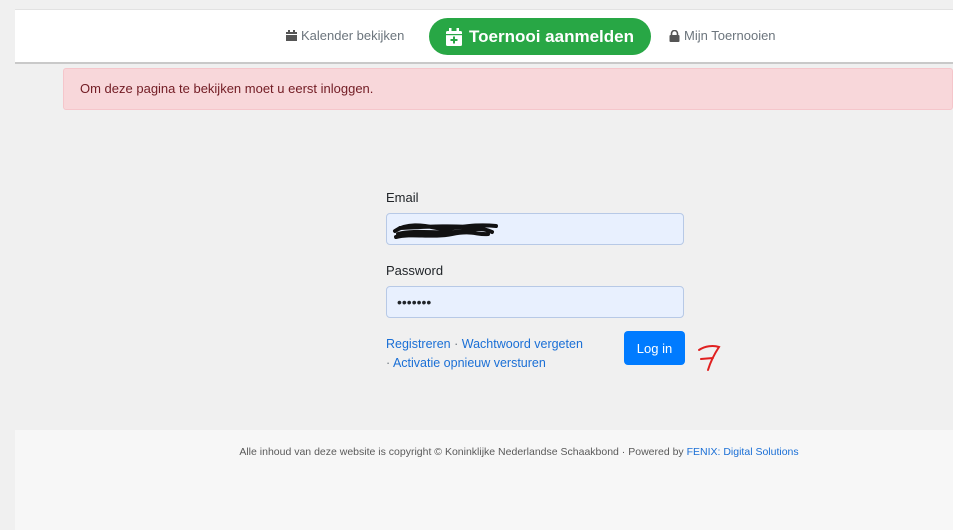 The width and height of the screenshot is (953, 530). Describe the element at coordinates (469, 363) in the screenshot. I see `resend-activation-link: Activatie opnieuw versturen` at that location.